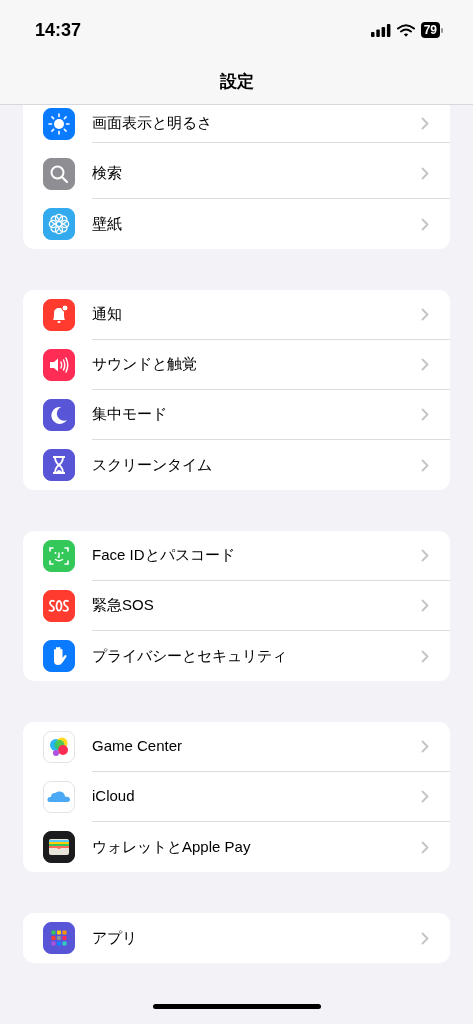 This screenshot has height=1024, width=473. Describe the element at coordinates (114, 796) in the screenshot. I see `row-label: iCloud` at that location.